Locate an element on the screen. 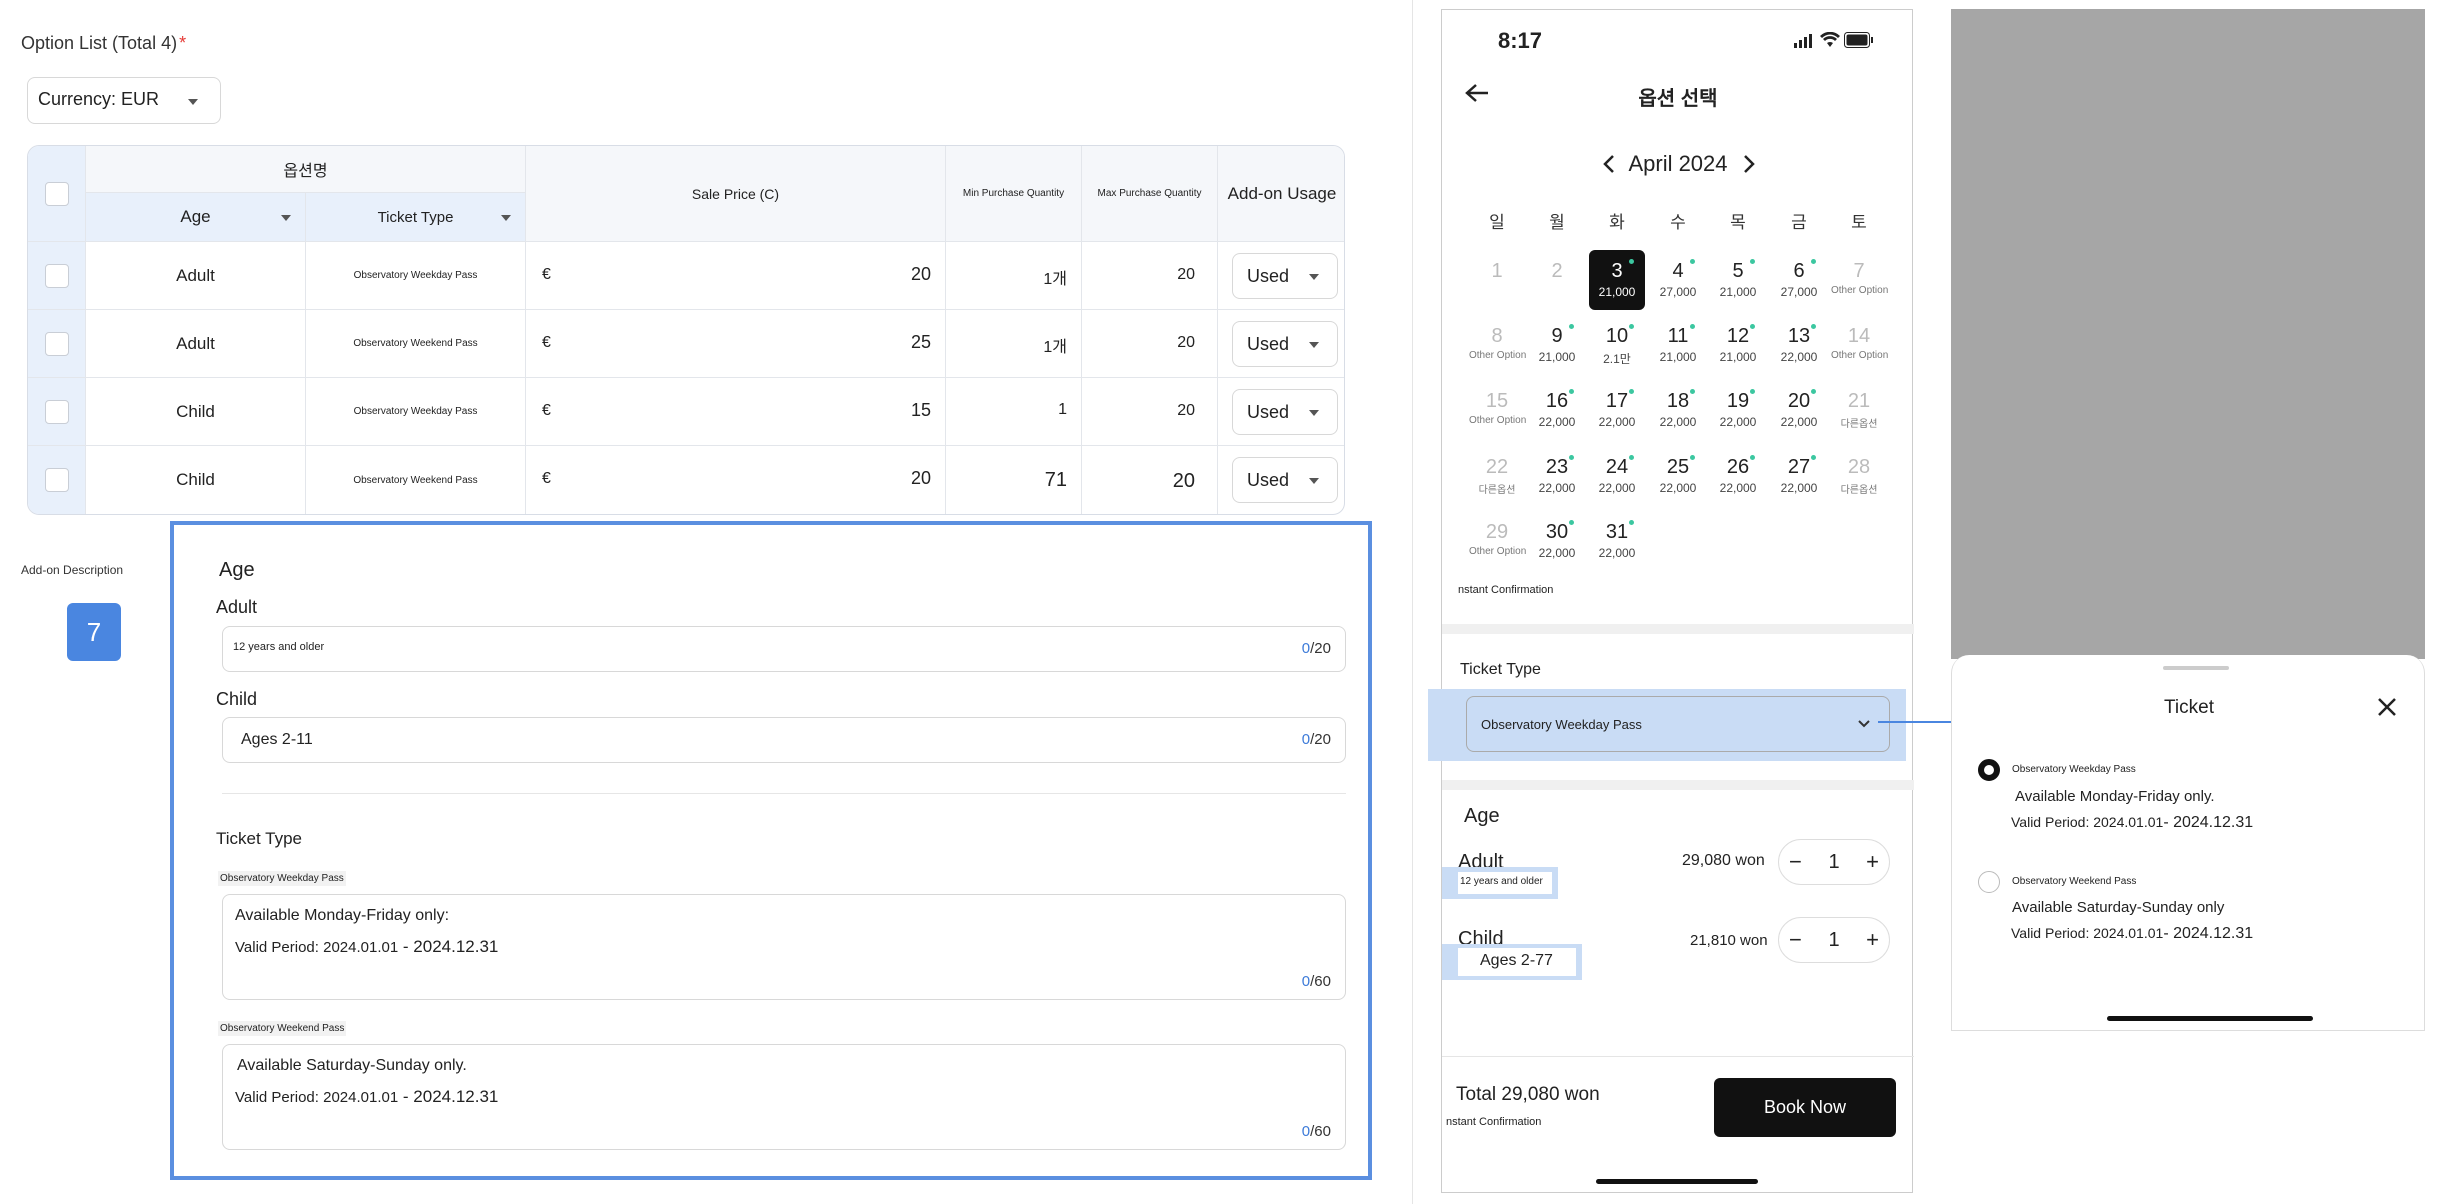 The width and height of the screenshot is (2458, 1204). calendar-day: 10 2.1만 is located at coordinates (1617, 345).